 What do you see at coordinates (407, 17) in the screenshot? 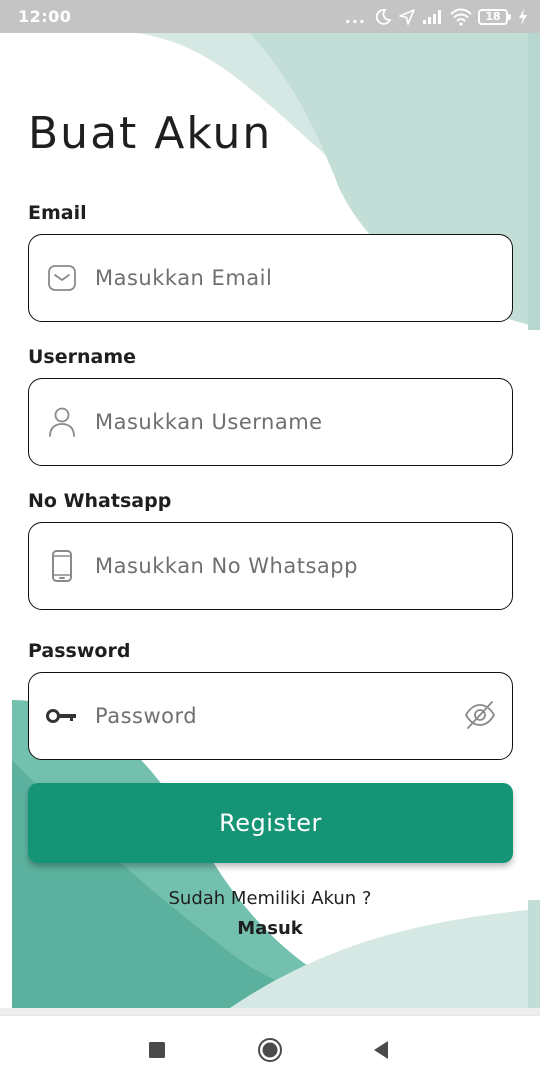
I see `location-arrow-icon` at bounding box center [407, 17].